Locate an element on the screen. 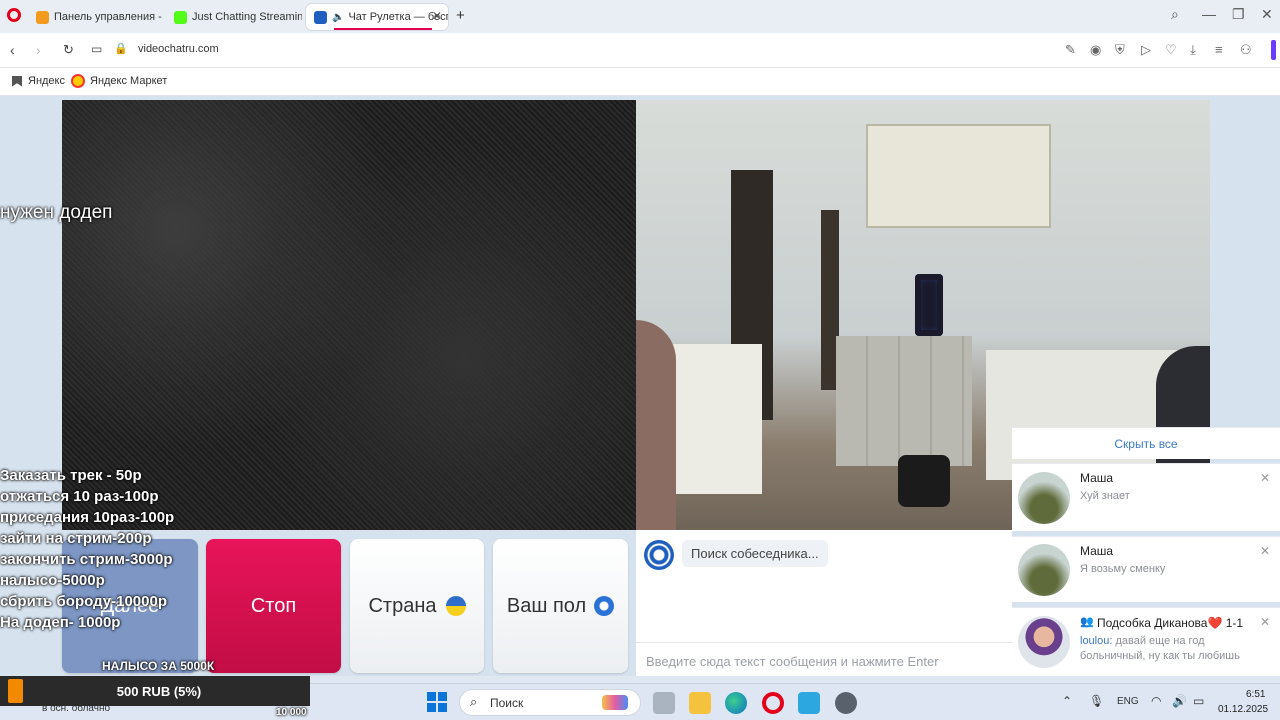  file-explorer-icon is located at coordinates (700, 703).